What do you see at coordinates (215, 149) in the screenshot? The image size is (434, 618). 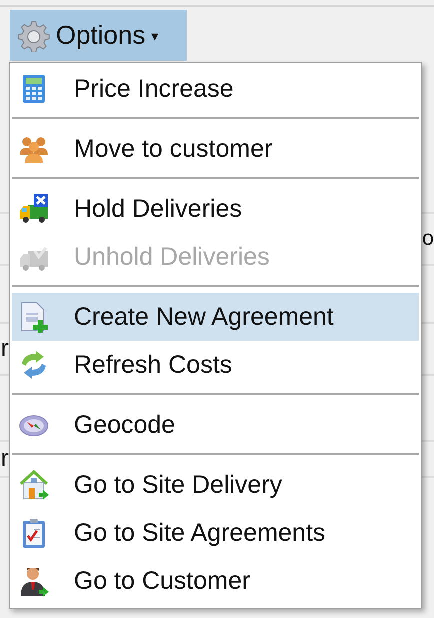 I see `menu-item: Move to customer` at bounding box center [215, 149].